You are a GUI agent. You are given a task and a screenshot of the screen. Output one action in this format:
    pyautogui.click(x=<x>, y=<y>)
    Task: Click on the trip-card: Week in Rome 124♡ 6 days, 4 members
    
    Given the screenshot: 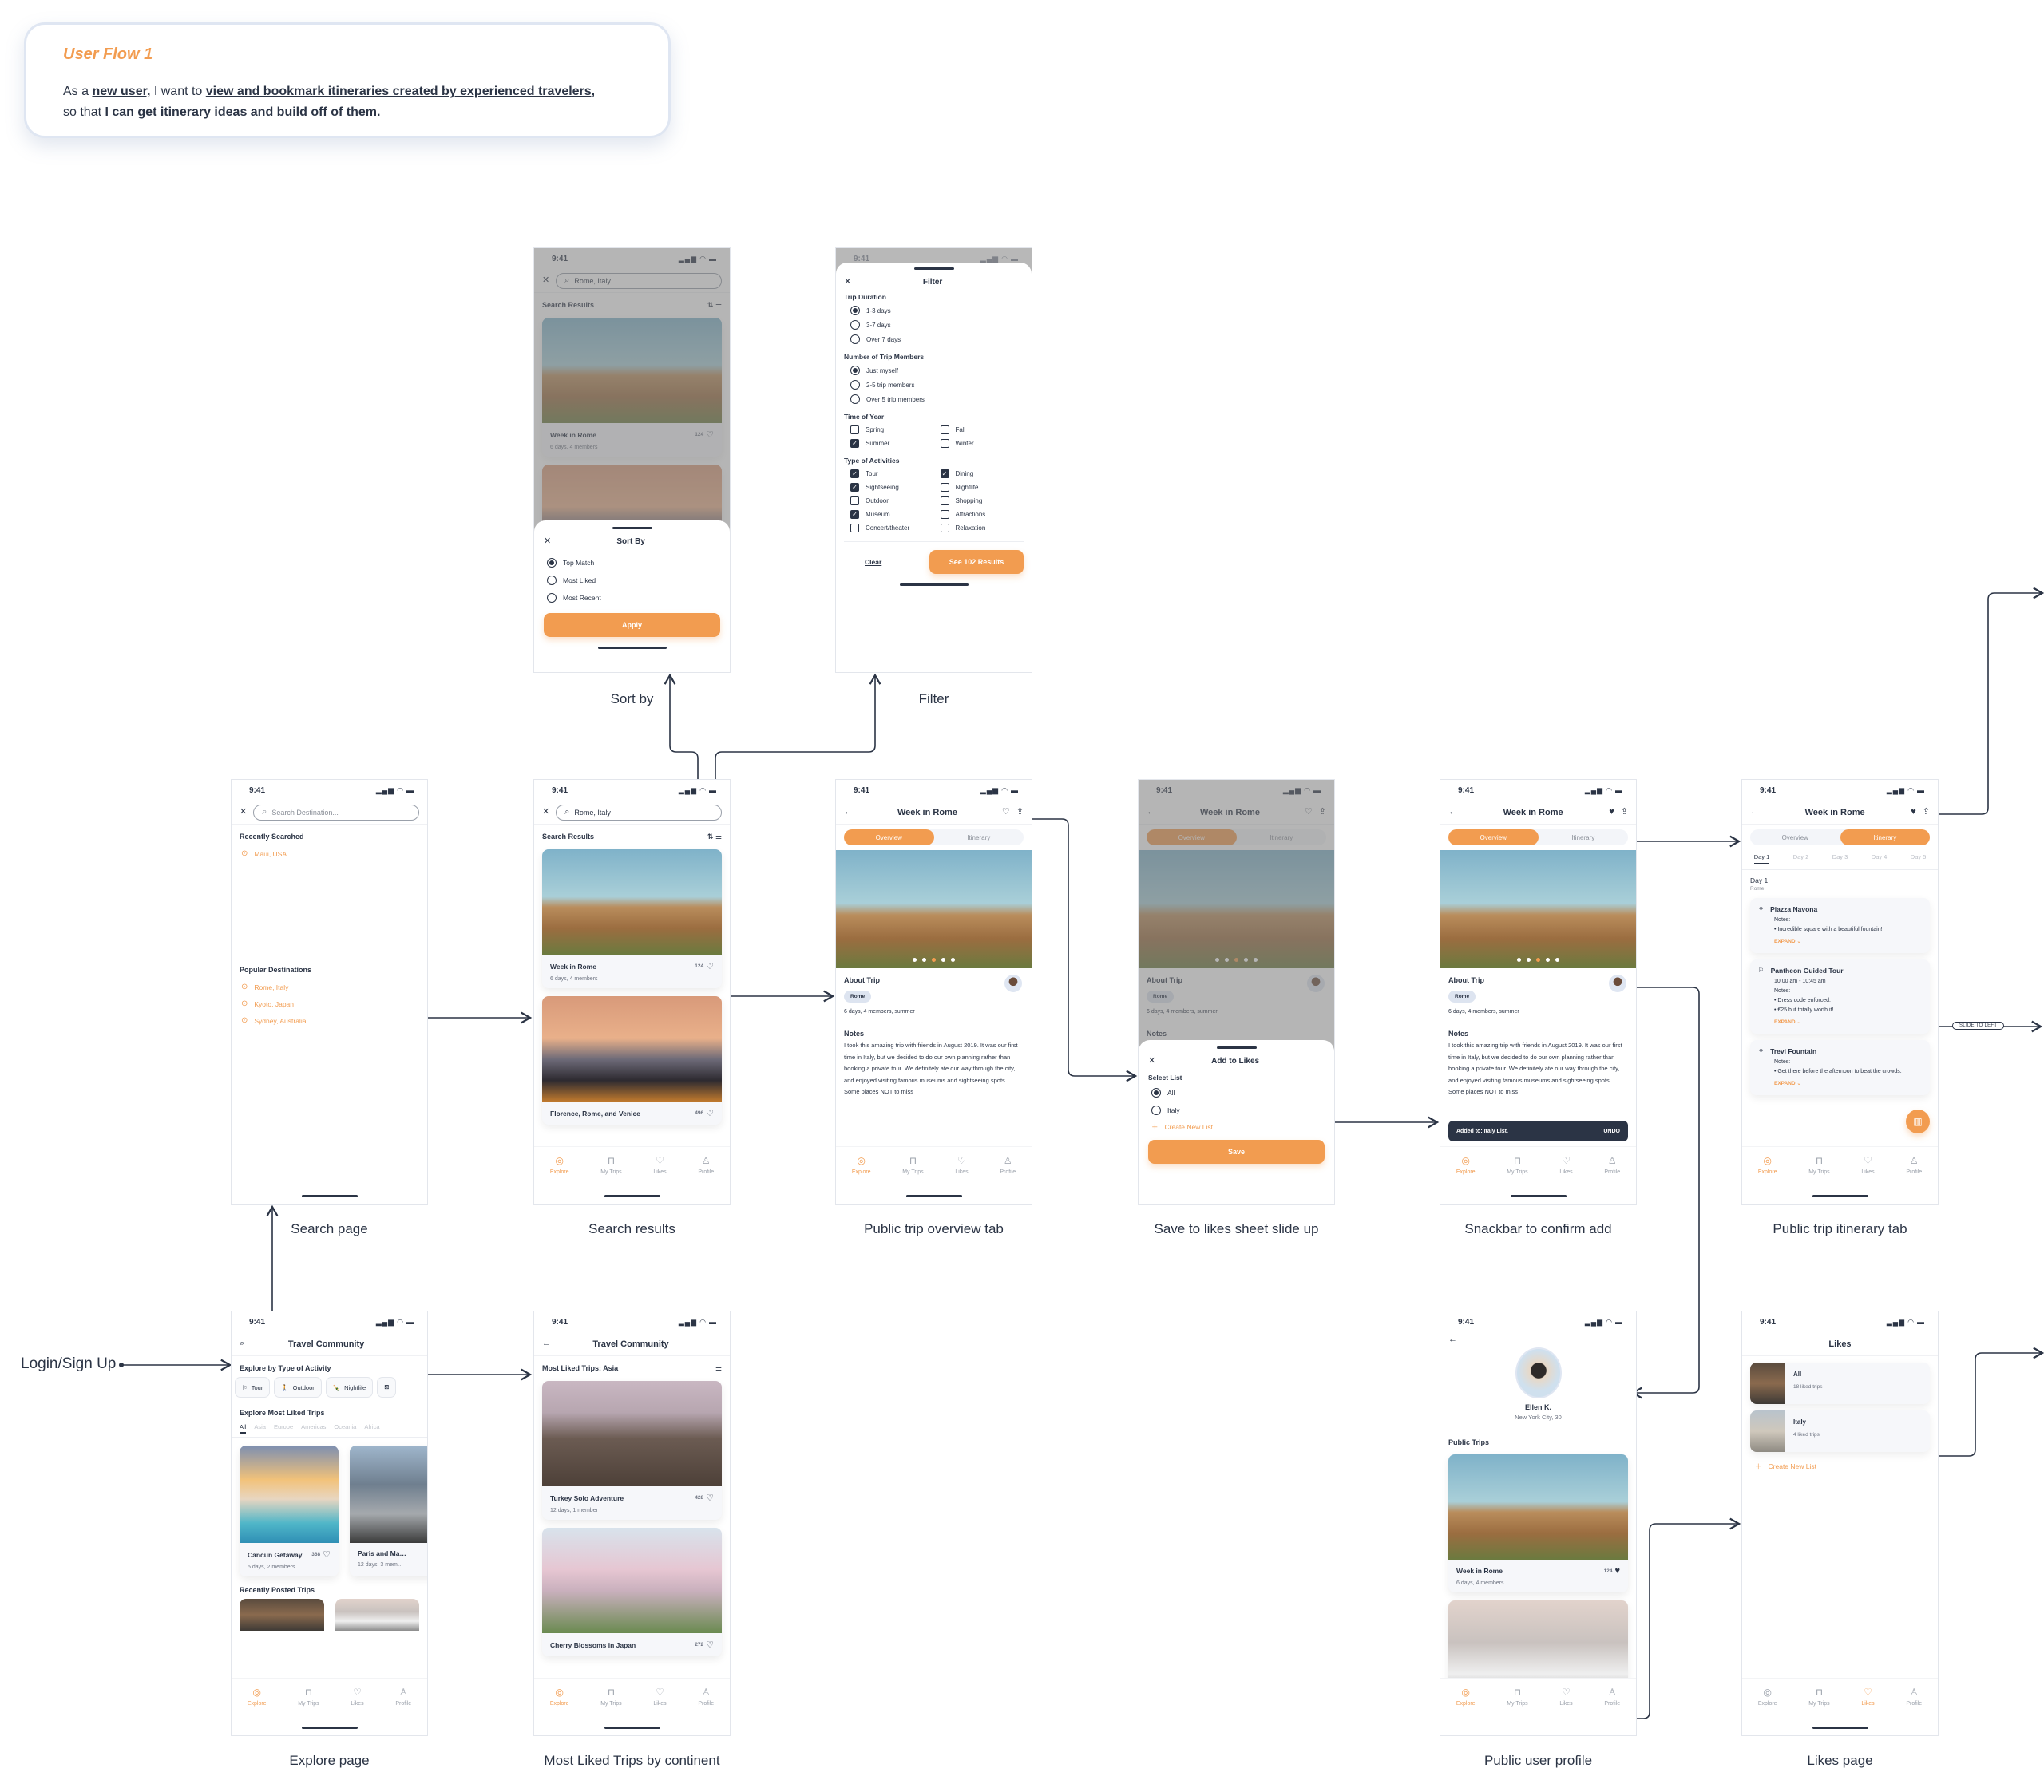 What is the action you would take?
    pyautogui.click(x=632, y=918)
    